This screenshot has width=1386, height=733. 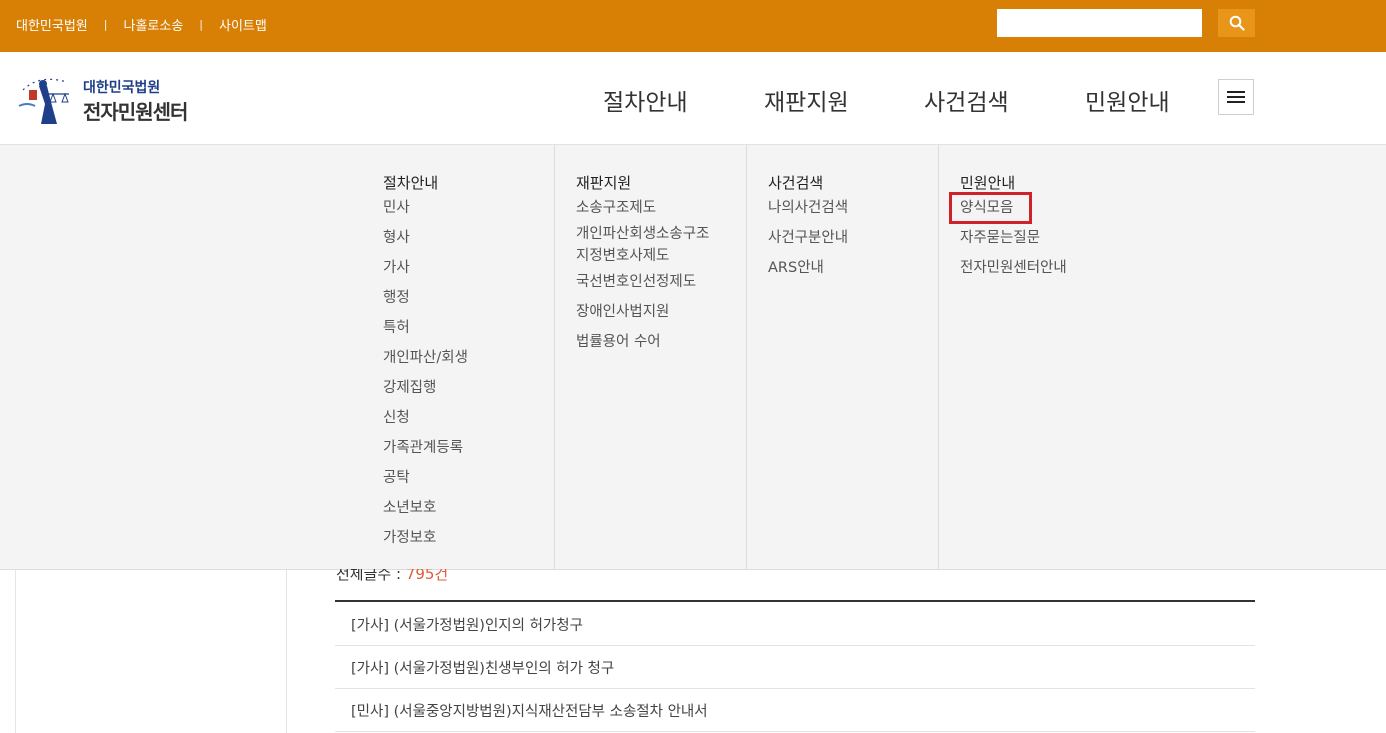 What do you see at coordinates (410, 182) in the screenshot?
I see `mega-column-title: 절차안내` at bounding box center [410, 182].